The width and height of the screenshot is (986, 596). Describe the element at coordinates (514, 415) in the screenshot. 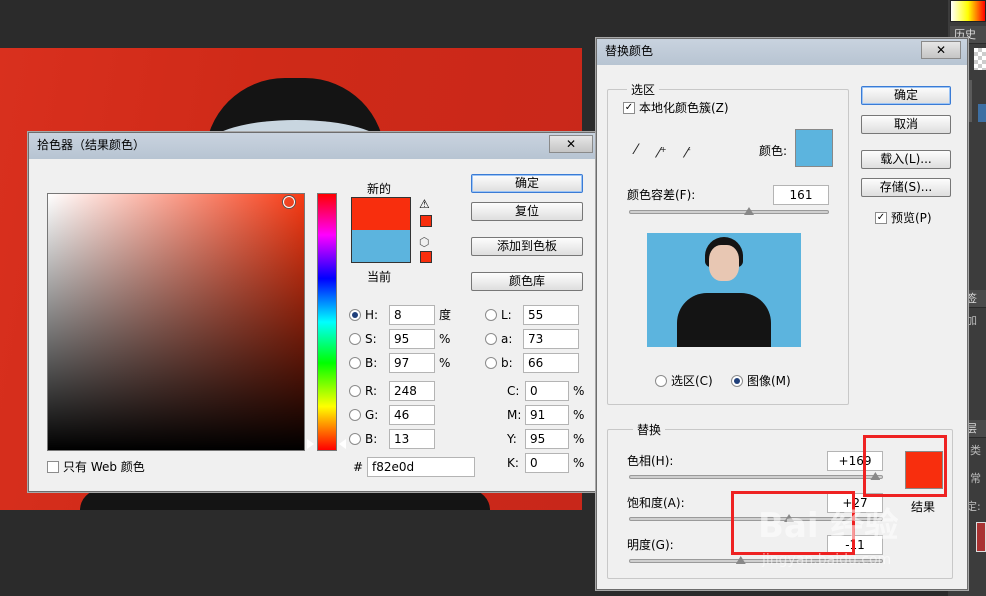

I see `label-m: M:` at that location.